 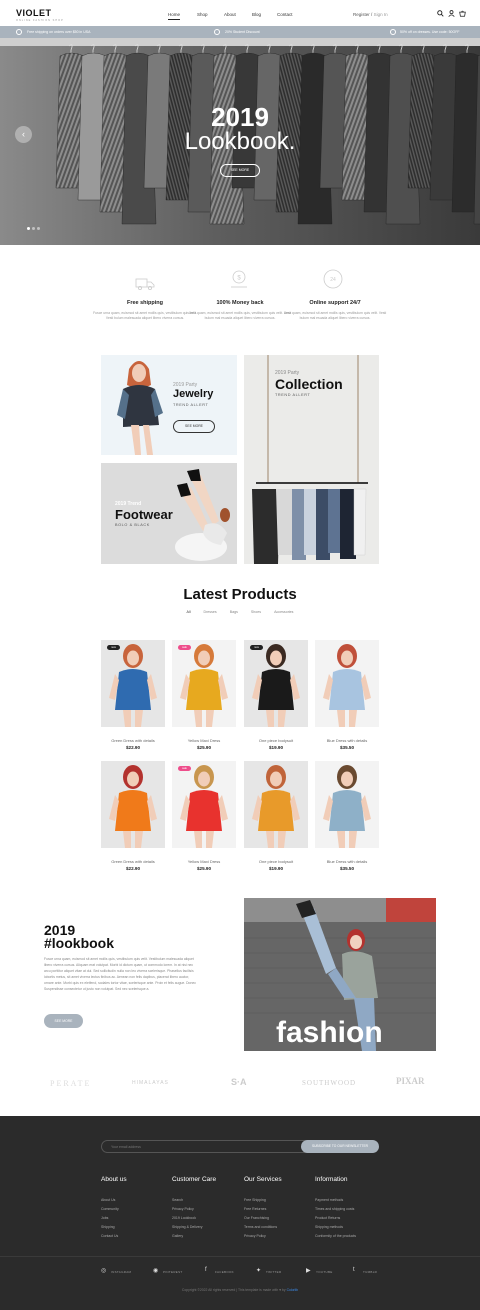 I want to click on logo: VIOLET, so click(x=34, y=13).